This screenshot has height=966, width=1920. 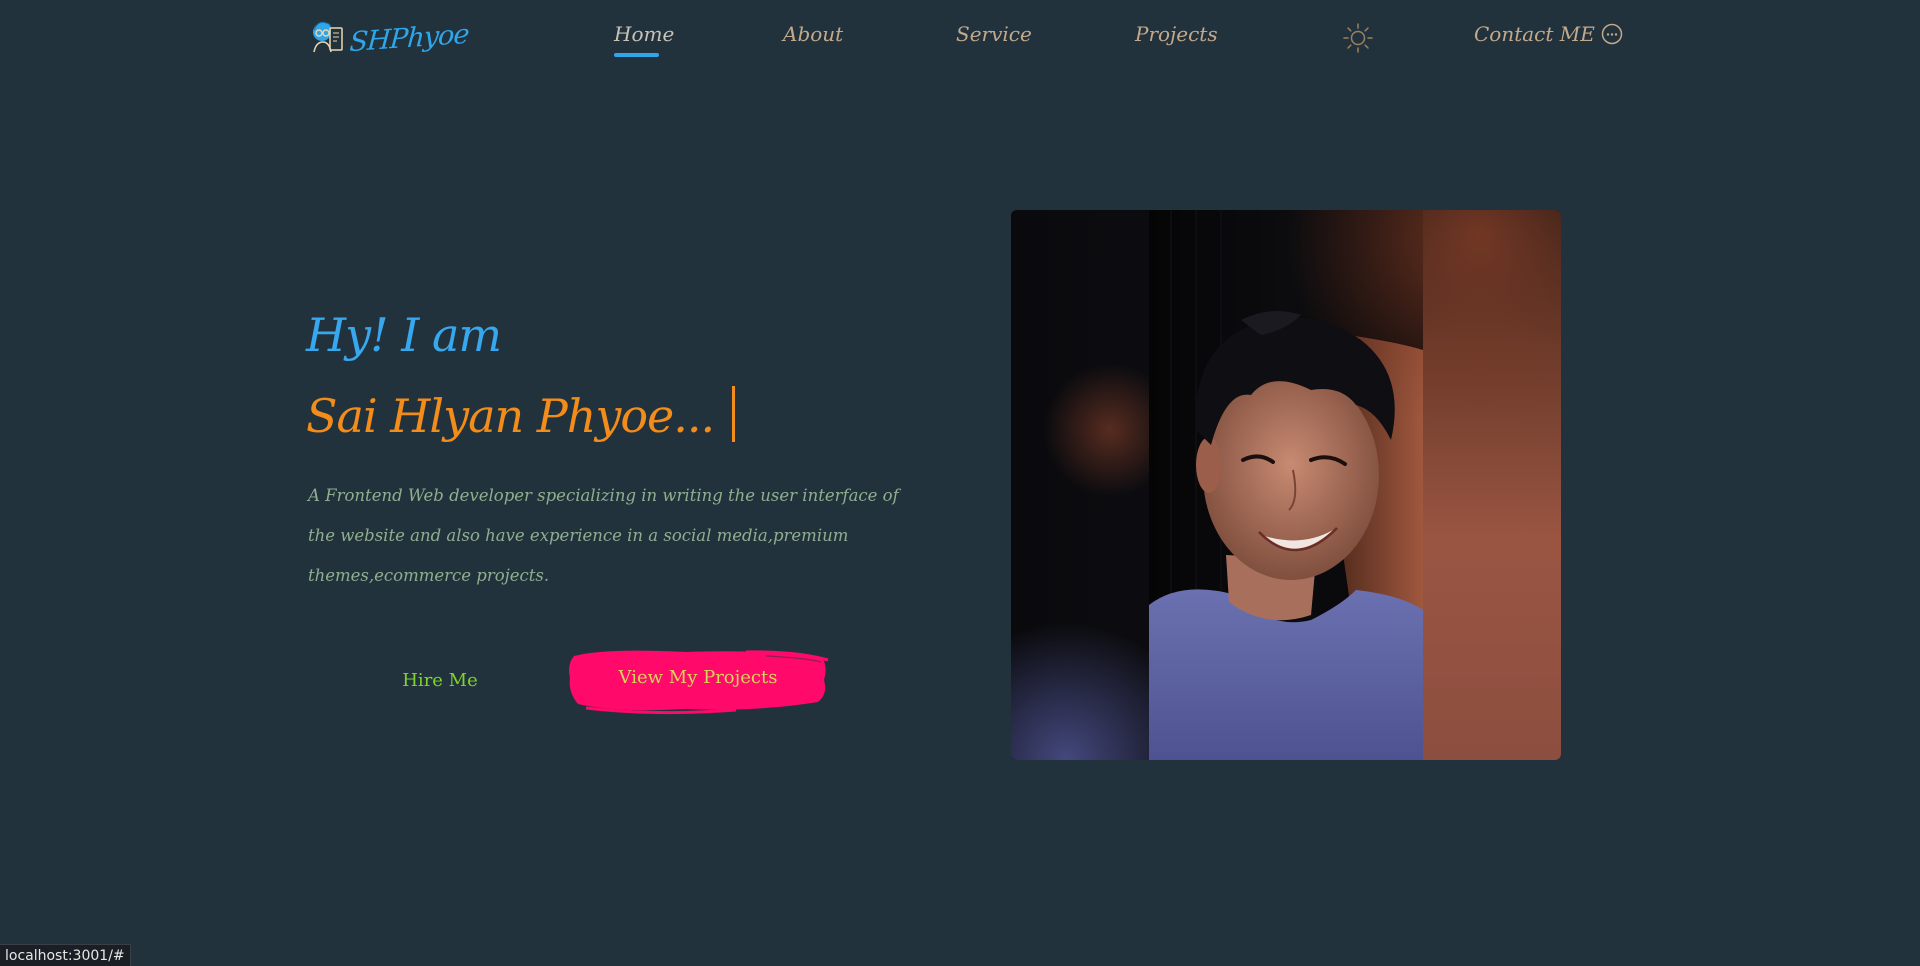 I want to click on logo: SHPhyoe, so click(x=390, y=38).